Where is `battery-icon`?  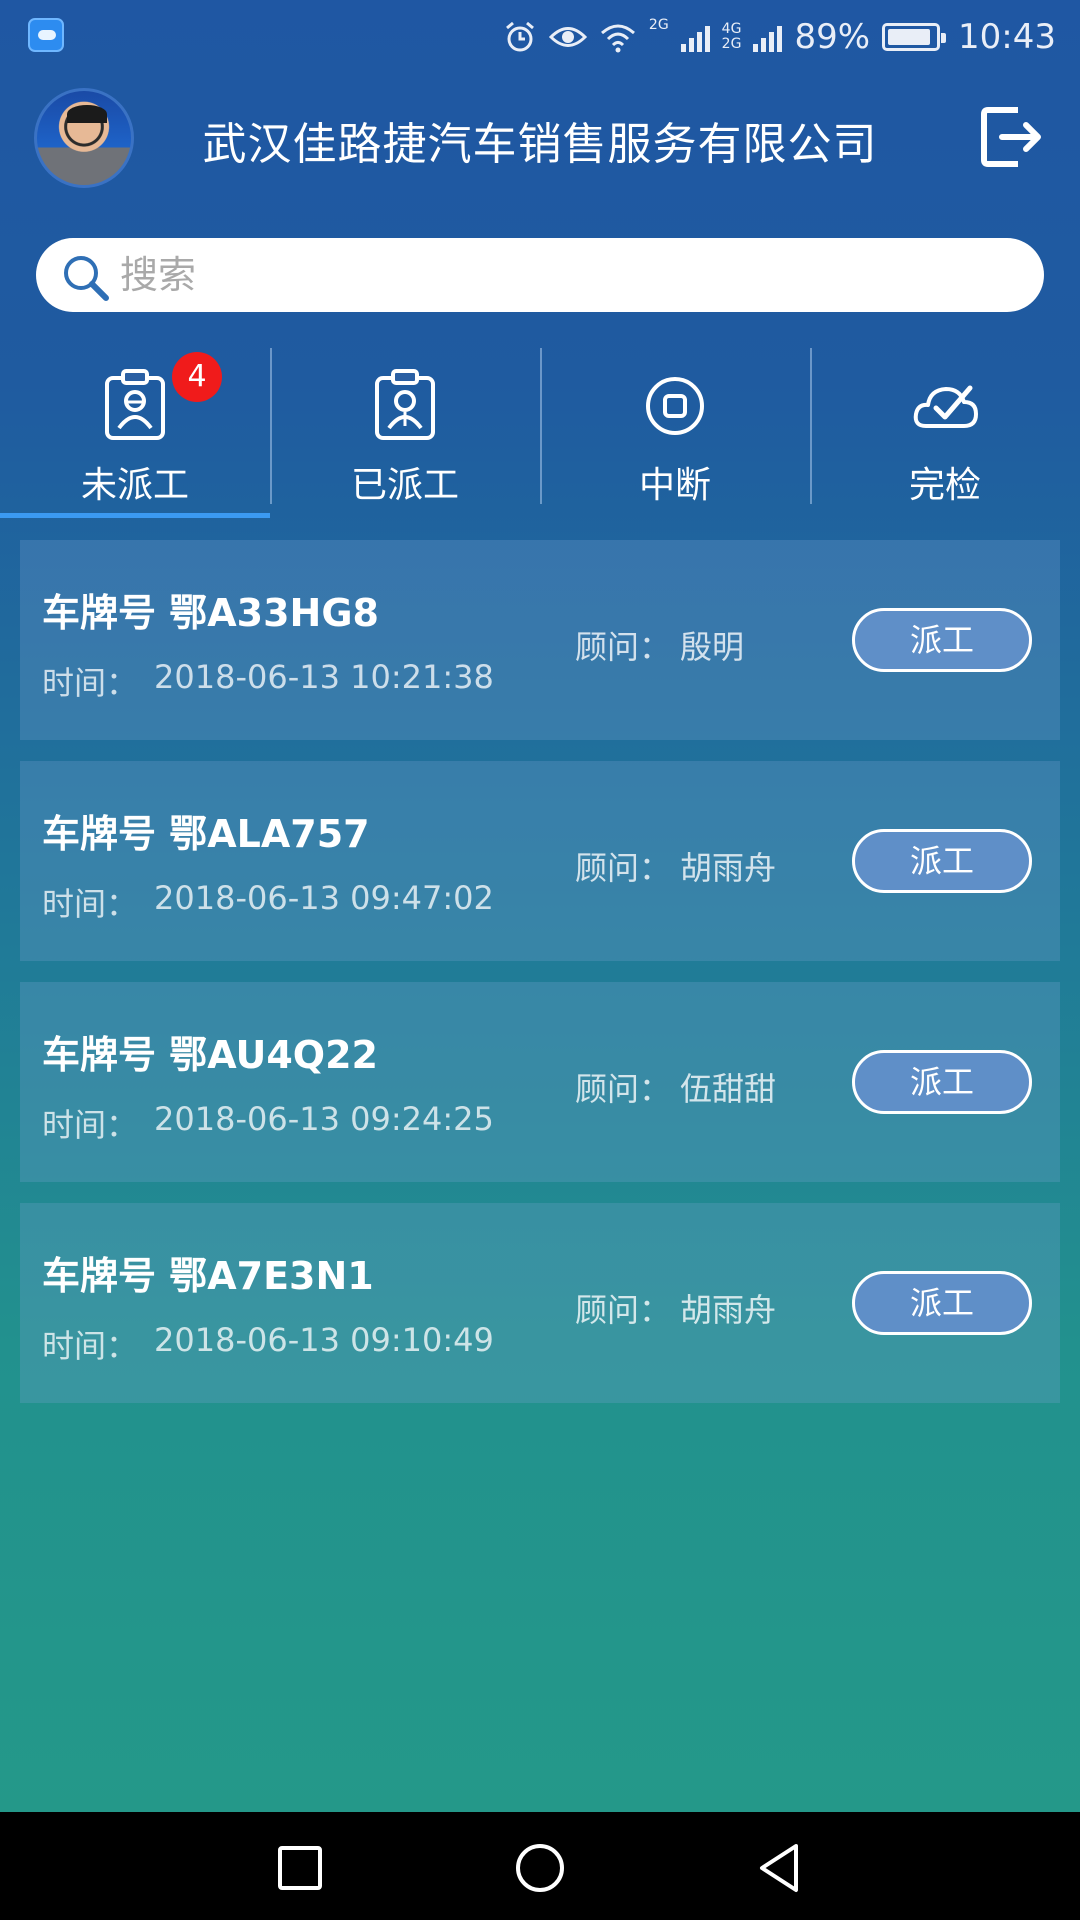 battery-icon is located at coordinates (914, 37).